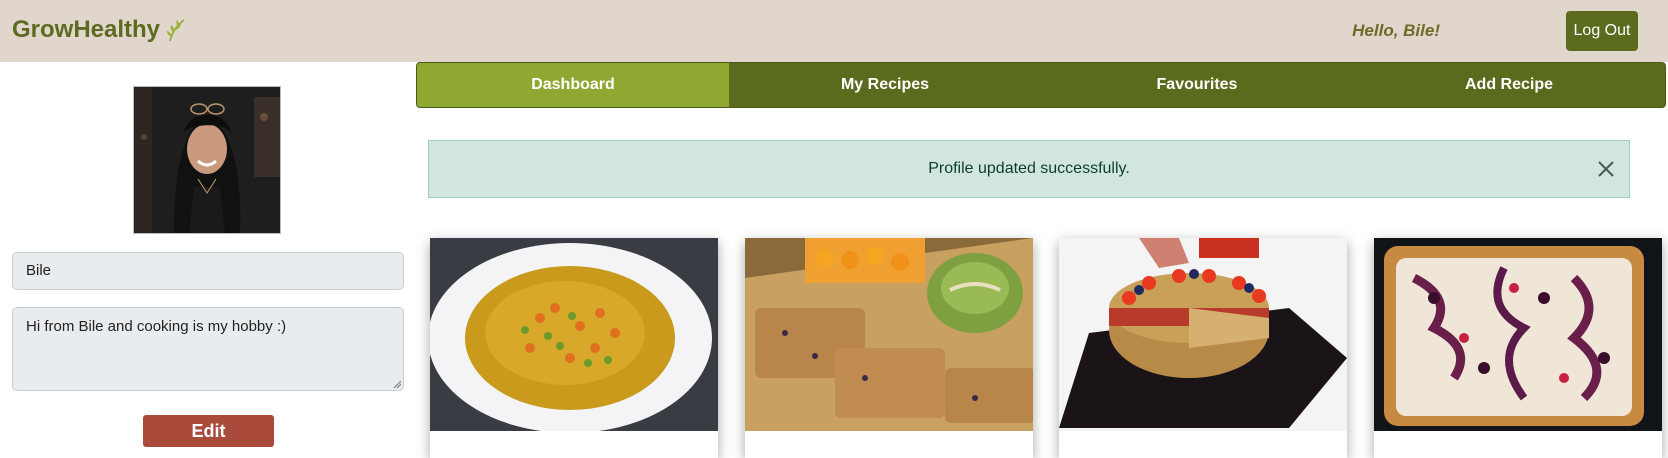  Describe the element at coordinates (207, 160) in the screenshot. I see `avatar` at that location.